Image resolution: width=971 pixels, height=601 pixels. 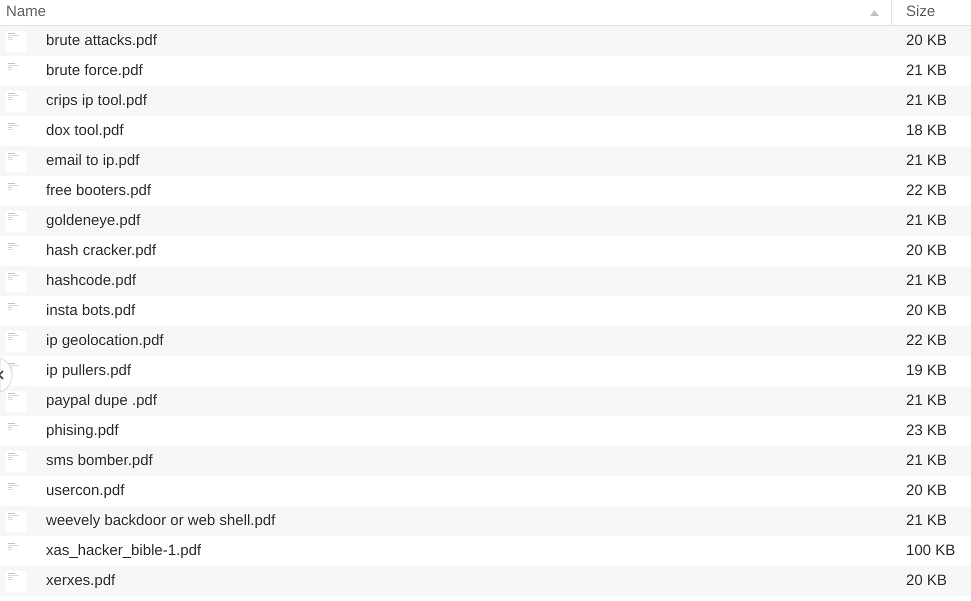 I want to click on file-name: crips ip tool.pdf, so click(x=96, y=101).